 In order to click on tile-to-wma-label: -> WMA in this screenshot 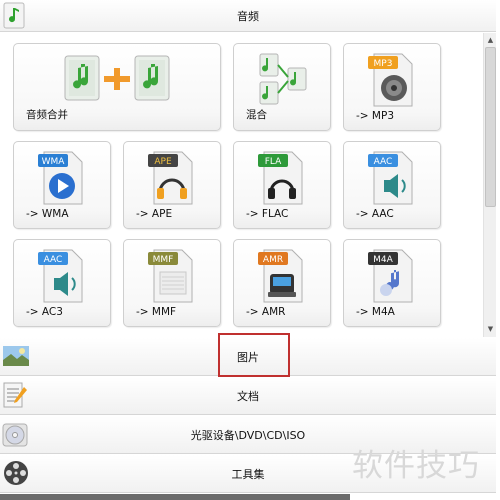, I will do `click(47, 214)`.